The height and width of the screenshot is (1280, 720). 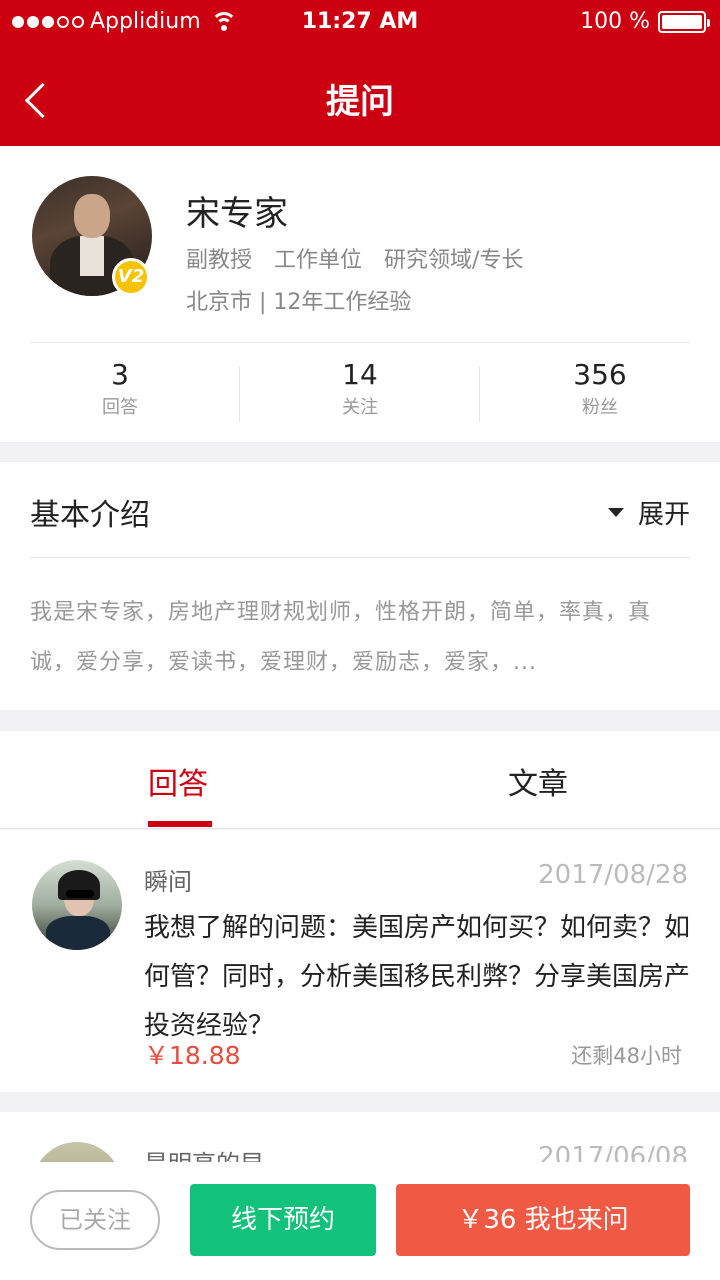 What do you see at coordinates (626, 1056) in the screenshot?
I see `time-remaining: 还剩48小时` at bounding box center [626, 1056].